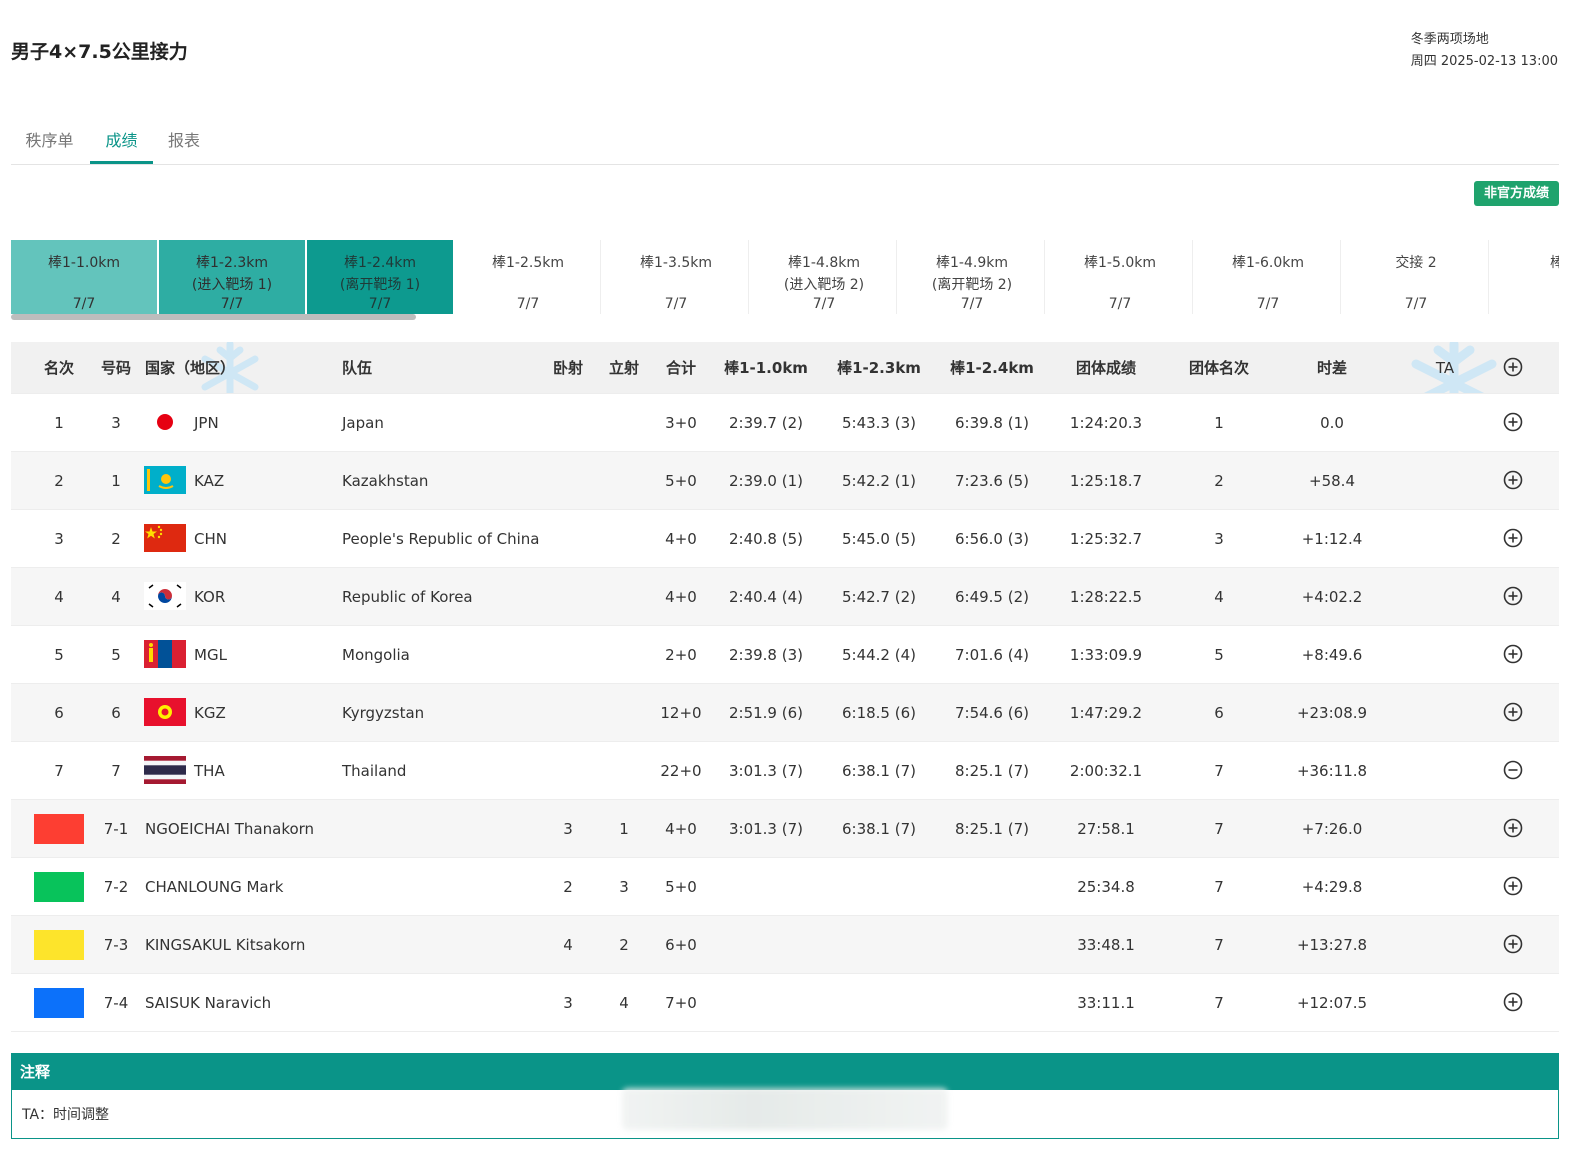 The image size is (1588, 1164). I want to click on col-ta: TA, so click(1445, 367).